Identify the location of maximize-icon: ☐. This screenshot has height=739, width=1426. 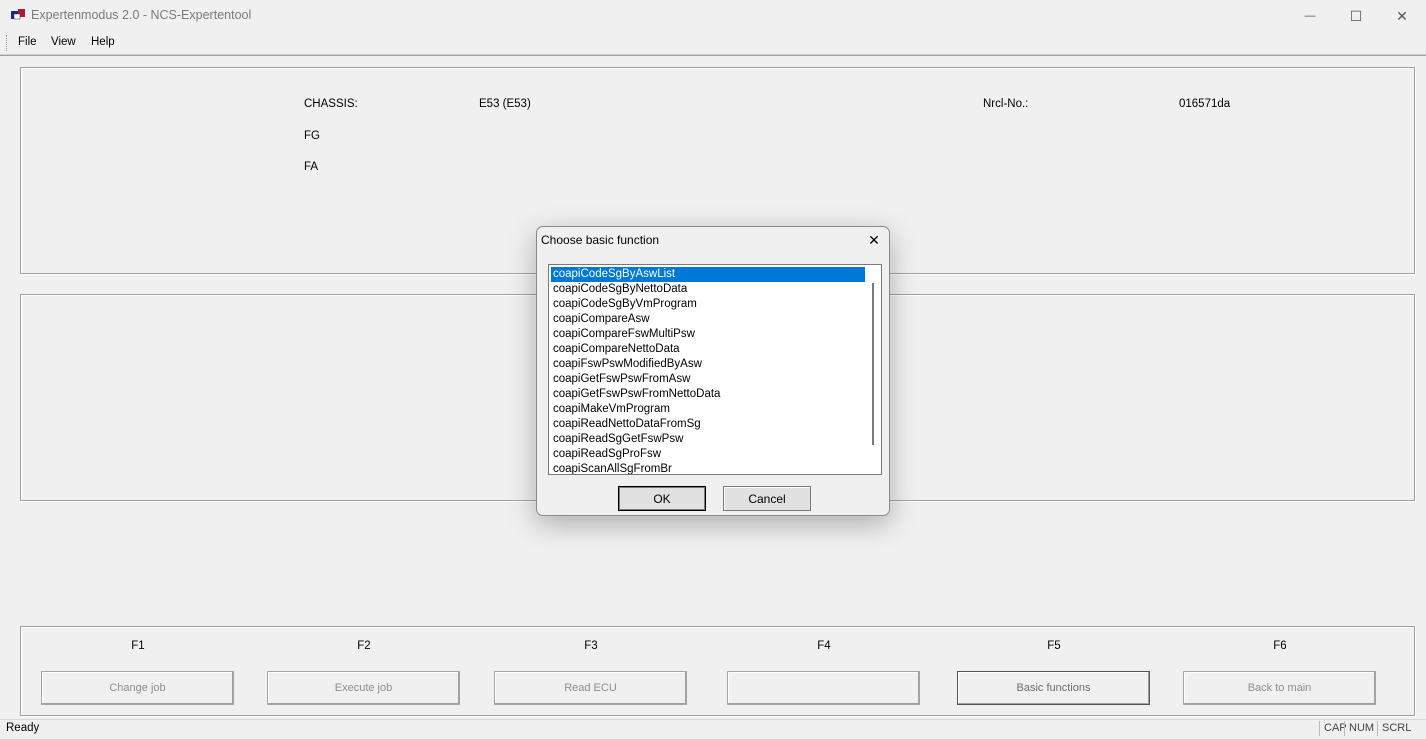
(1356, 15).